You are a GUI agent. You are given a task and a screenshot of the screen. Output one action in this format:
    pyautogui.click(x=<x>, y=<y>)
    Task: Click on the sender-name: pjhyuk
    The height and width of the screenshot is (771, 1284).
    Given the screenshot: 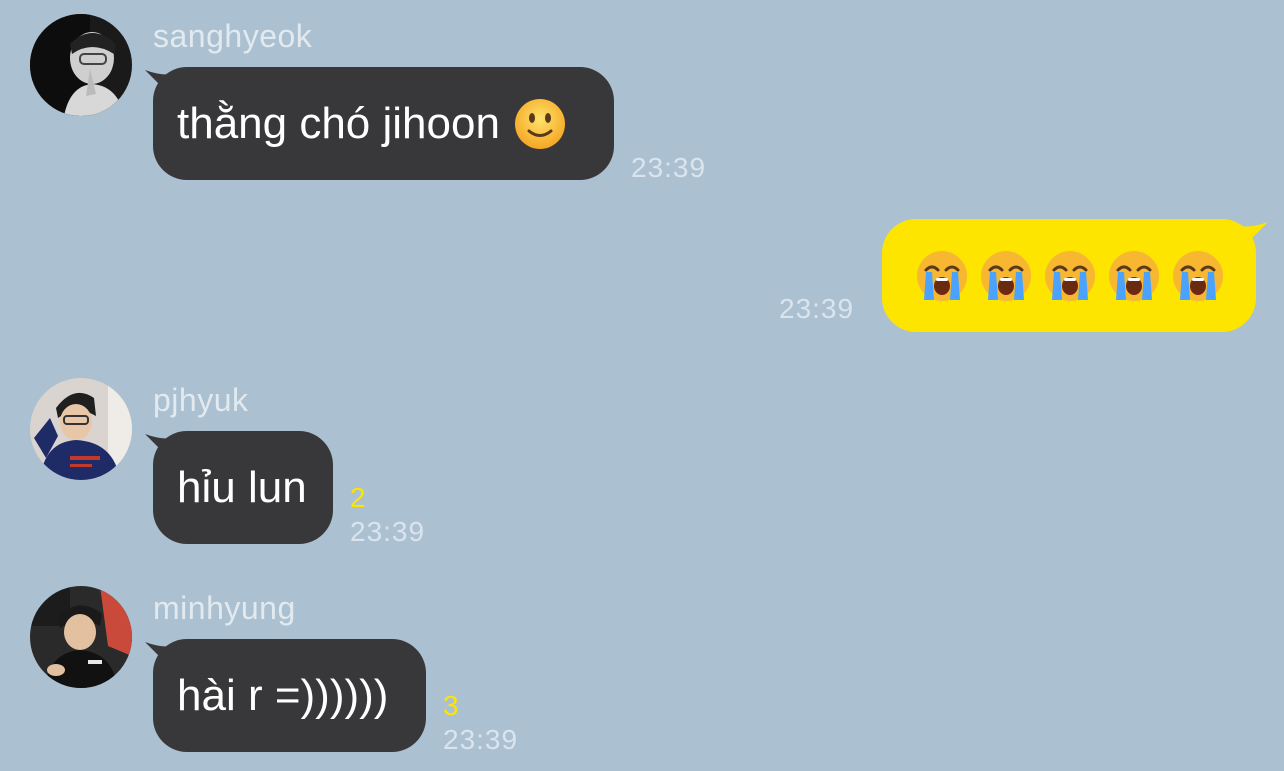 What is the action you would take?
    pyautogui.click(x=201, y=400)
    